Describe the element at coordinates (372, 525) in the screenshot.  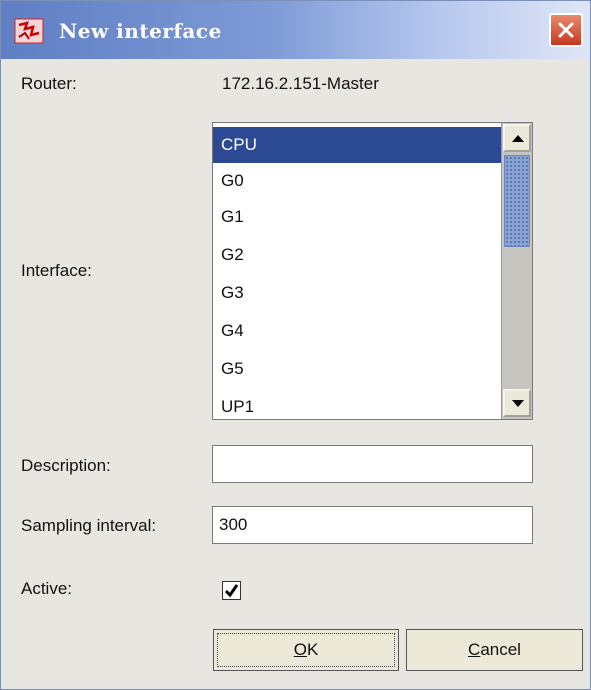
I see `sampling-interval-field: 300` at that location.